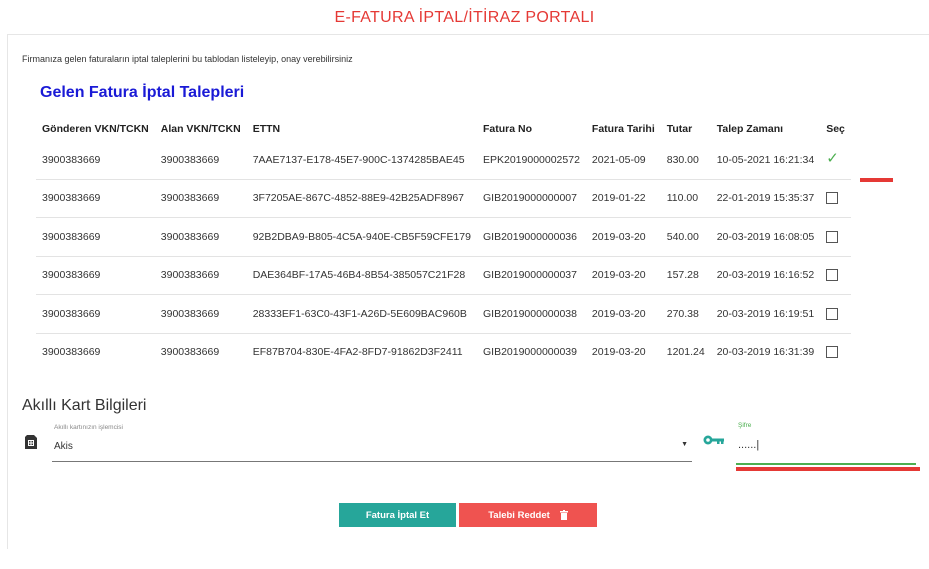 This screenshot has height=569, width=929. I want to click on ettn-cell: 7AAE7137-E178-45E7-900C-1374285BAE45, so click(358, 159).